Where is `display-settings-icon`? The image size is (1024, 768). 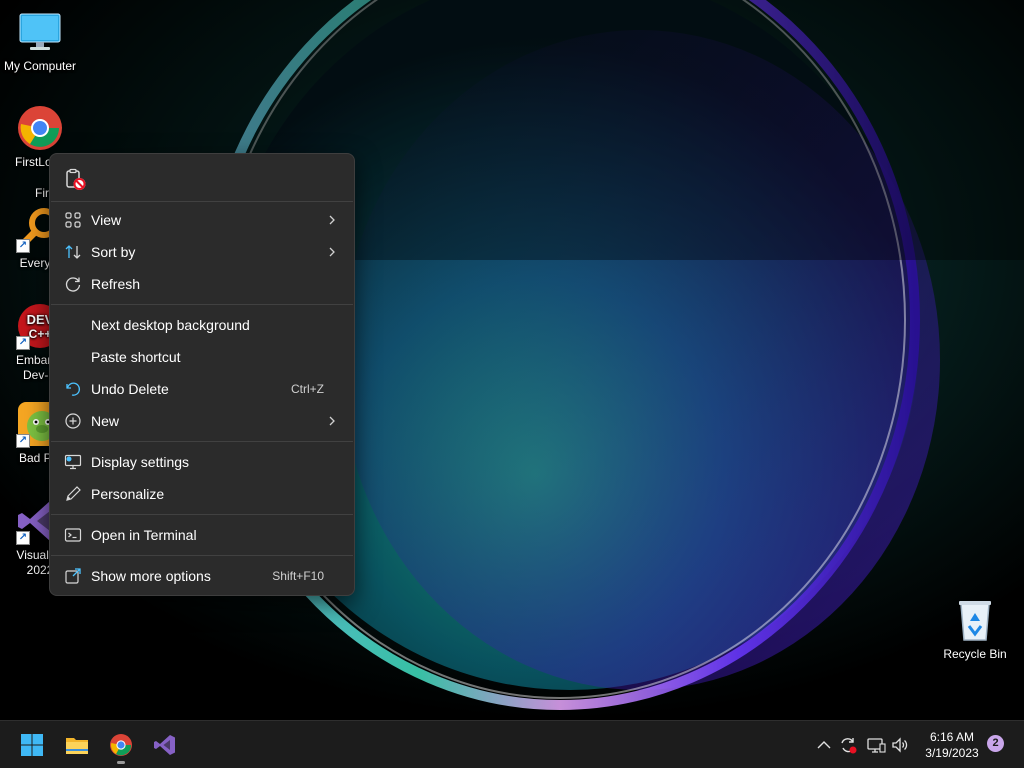
display-settings-icon is located at coordinates (73, 462).